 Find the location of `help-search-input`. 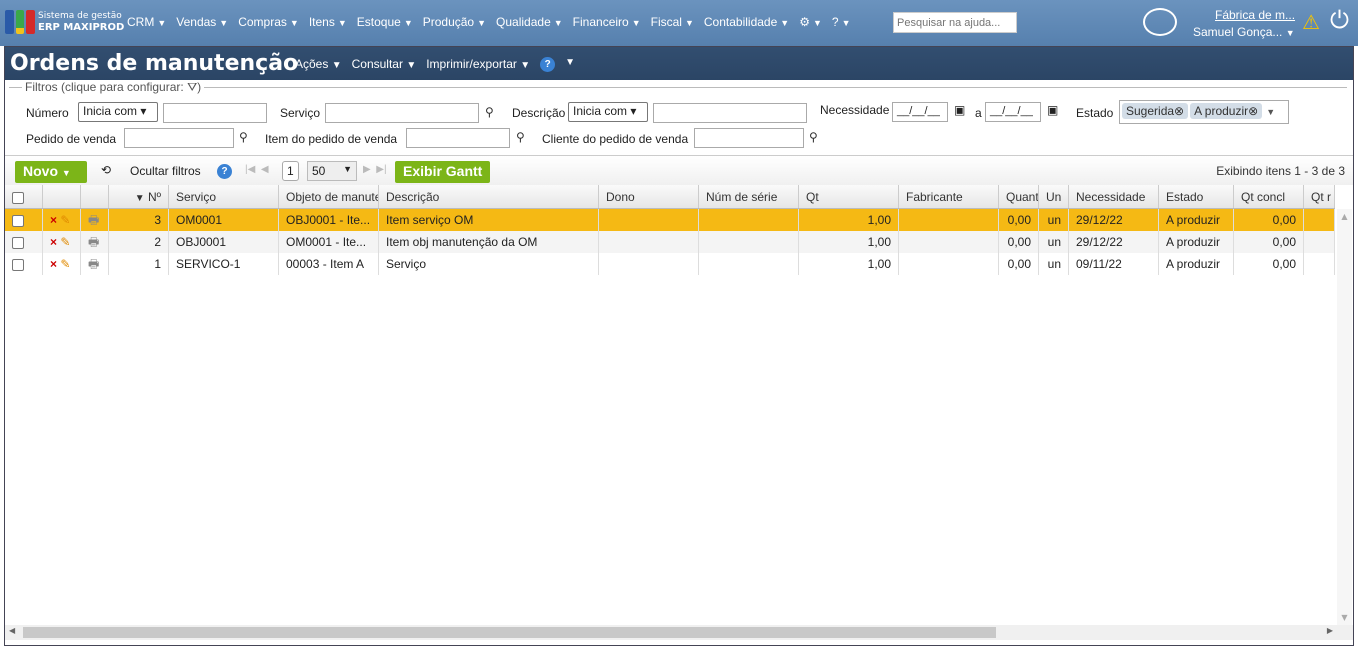

help-search-input is located at coordinates (955, 22).